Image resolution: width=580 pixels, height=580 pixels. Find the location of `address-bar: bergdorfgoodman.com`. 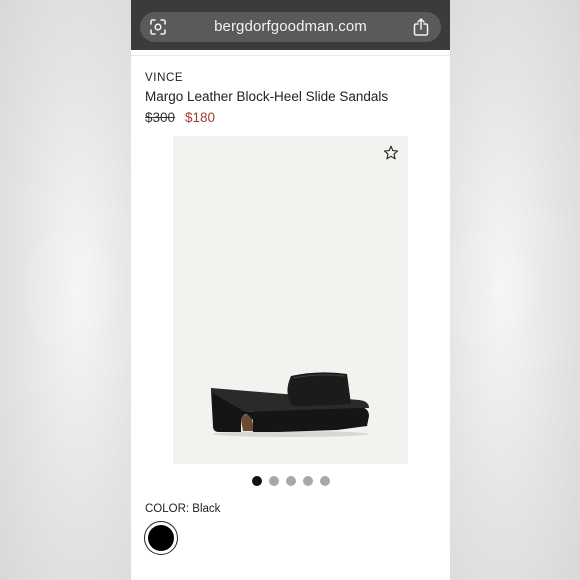

address-bar: bergdorfgoodman.com is located at coordinates (290, 27).